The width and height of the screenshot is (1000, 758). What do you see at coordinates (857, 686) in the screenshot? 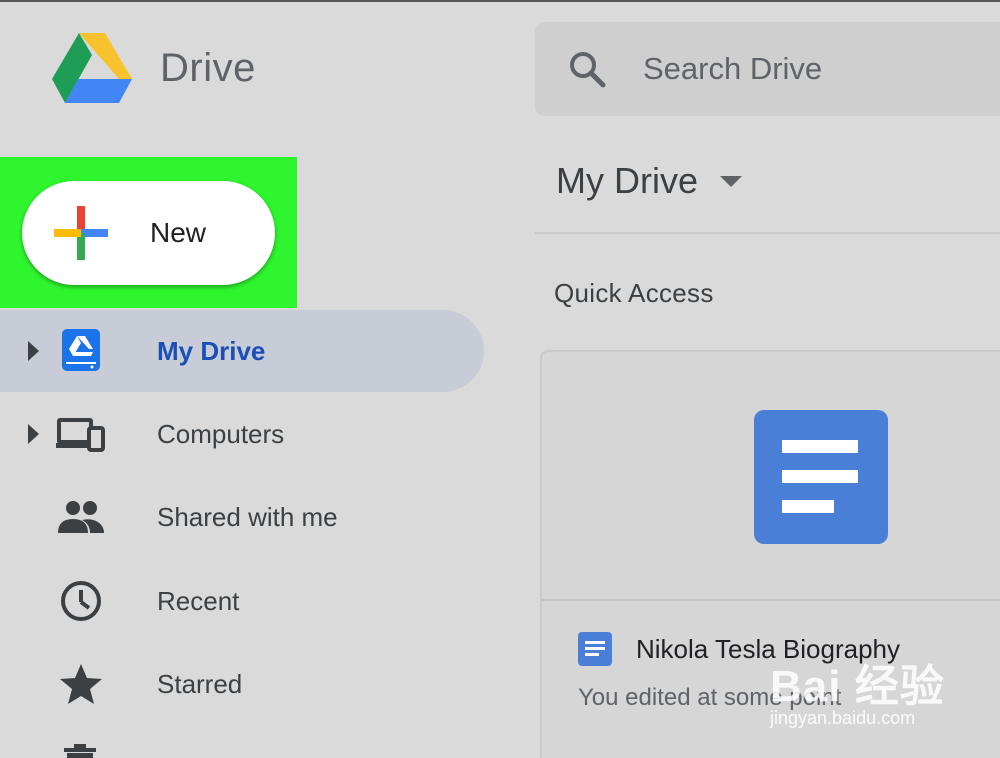
I see `watermark-logo: Bai 经验` at bounding box center [857, 686].